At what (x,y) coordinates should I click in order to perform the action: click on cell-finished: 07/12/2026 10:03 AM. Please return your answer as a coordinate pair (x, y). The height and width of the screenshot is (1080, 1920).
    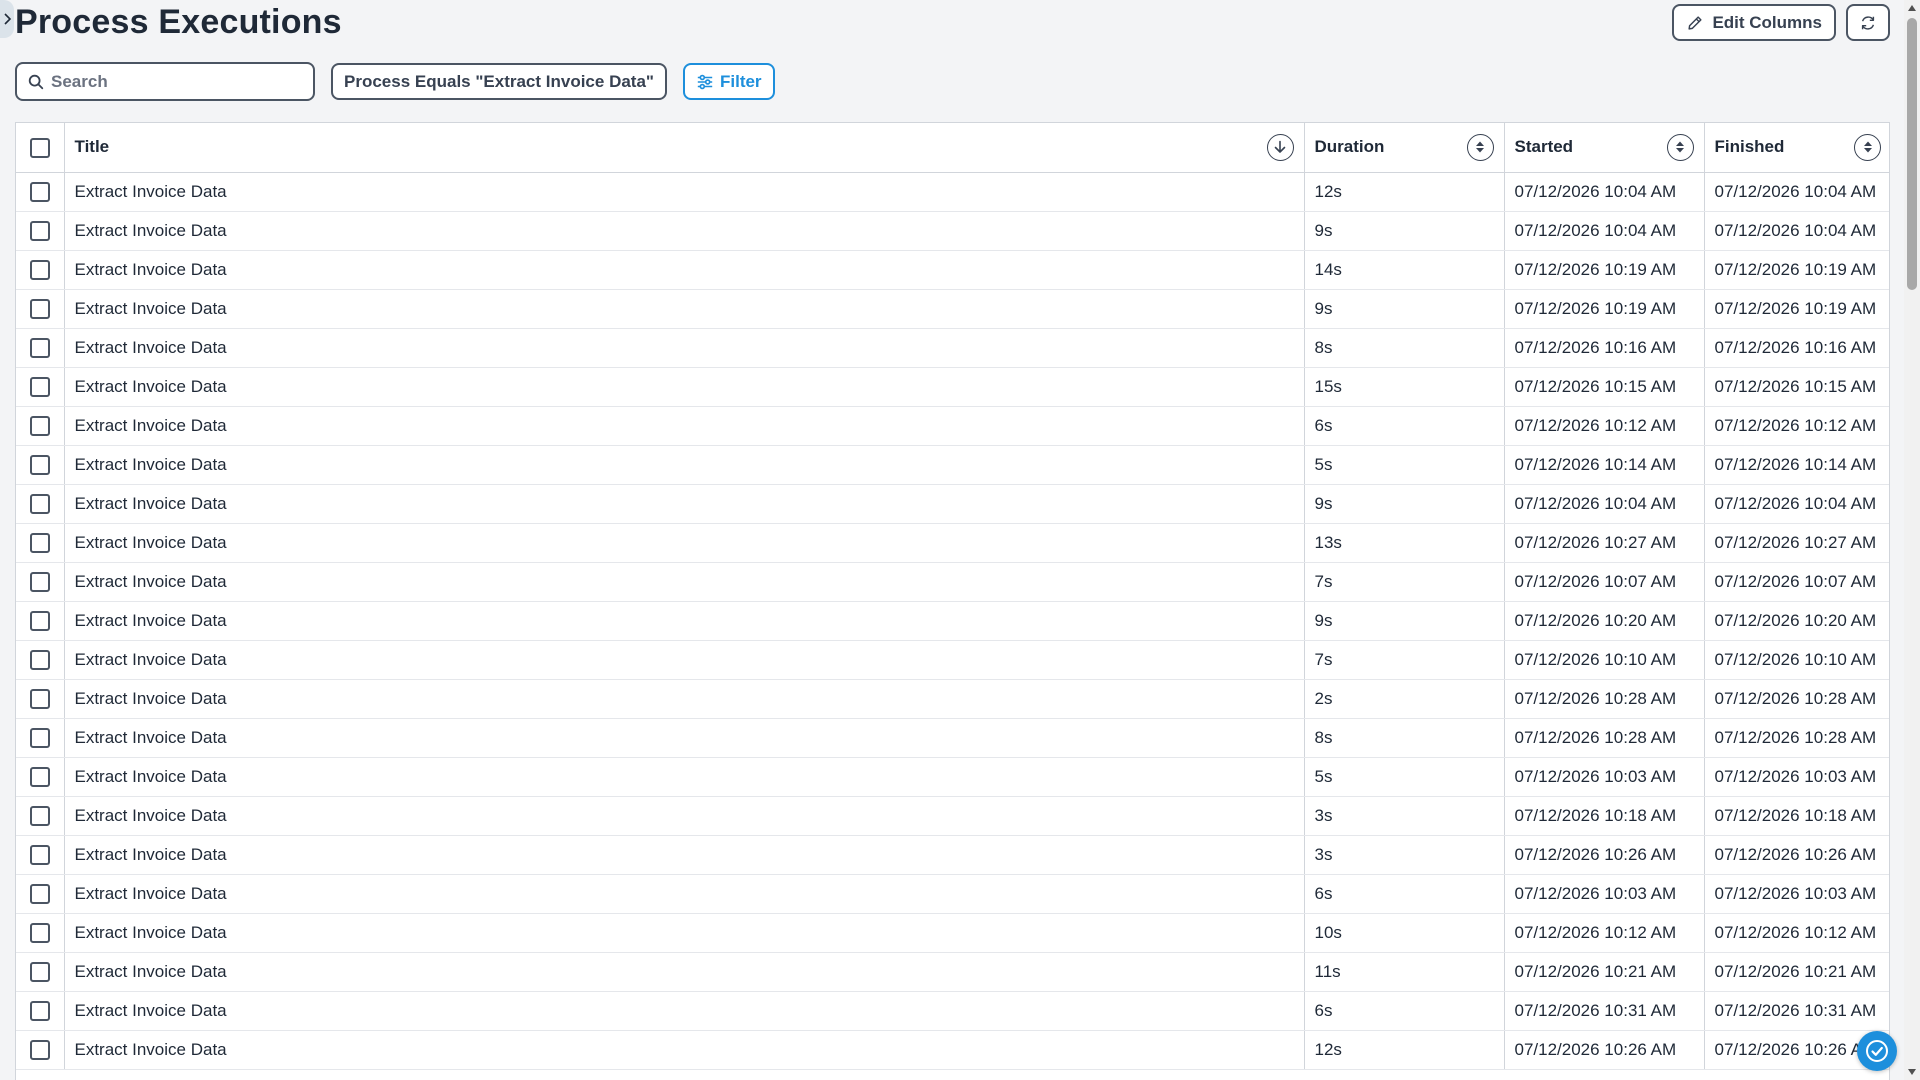
    Looking at the image, I should click on (1796, 894).